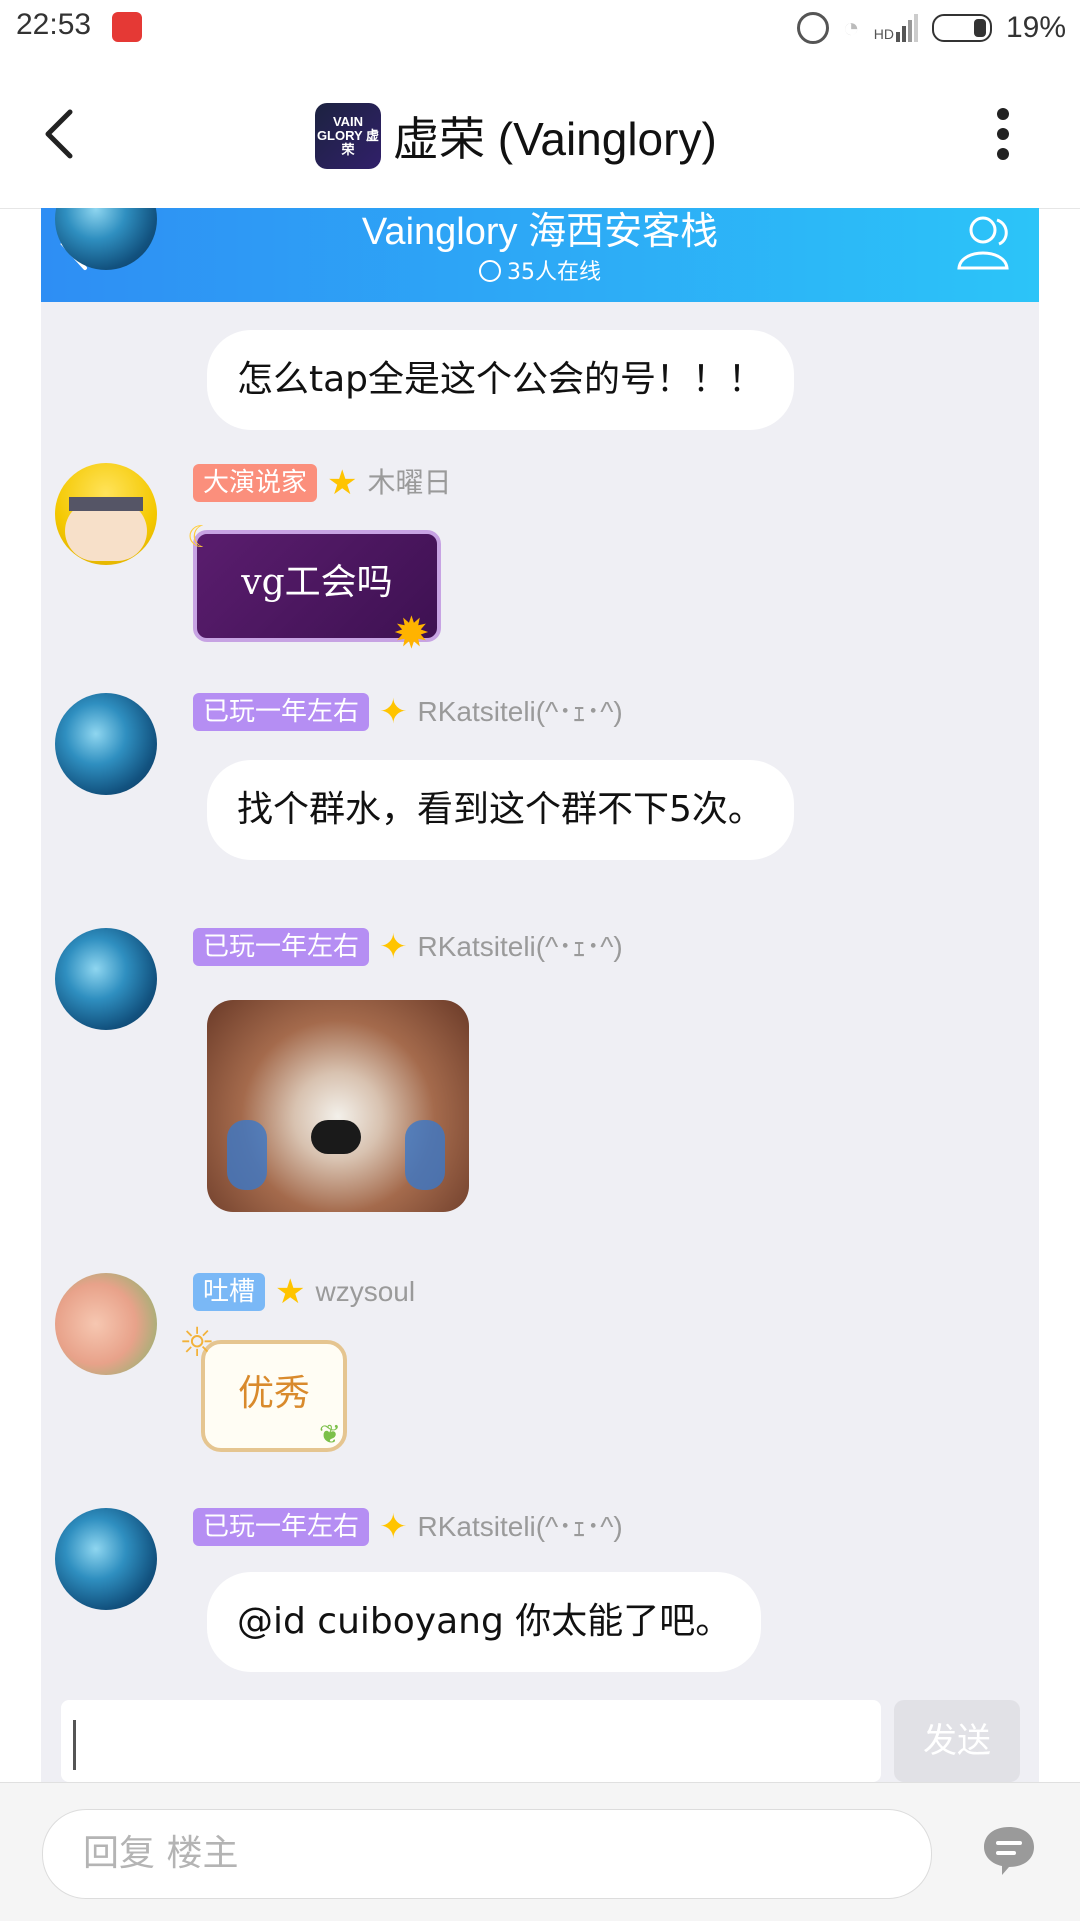  I want to click on app-bar: VAIN GLORY 虚荣 虚荣 (Vainglory), so click(540, 132).